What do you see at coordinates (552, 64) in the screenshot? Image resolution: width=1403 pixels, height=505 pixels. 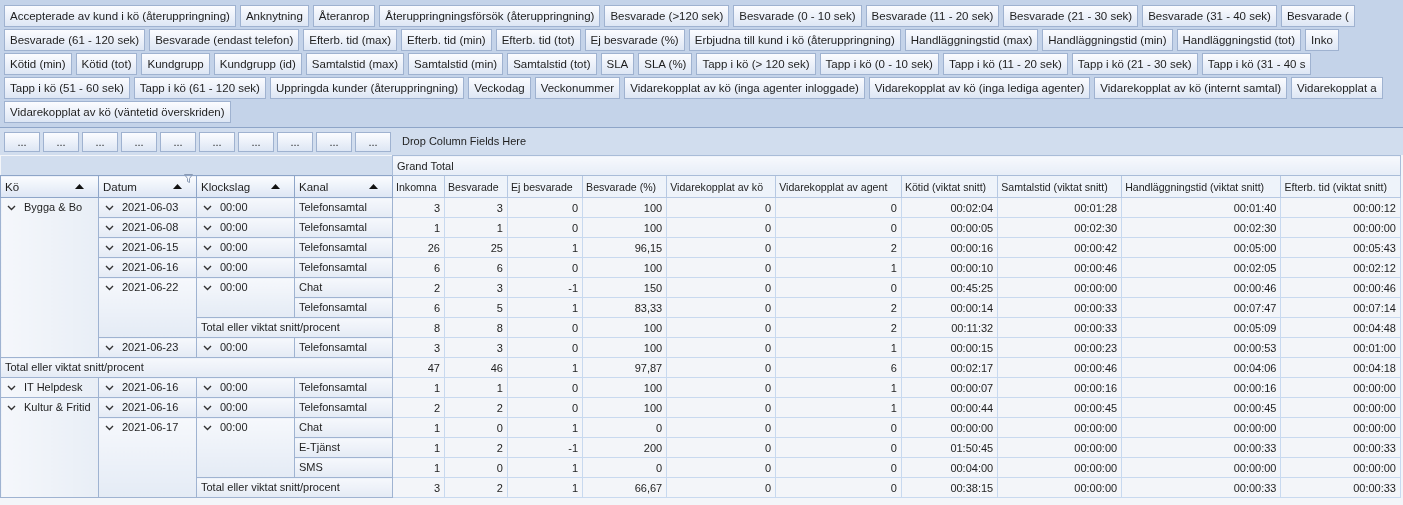 I see `field-chip: Samtalstid (tot)` at bounding box center [552, 64].